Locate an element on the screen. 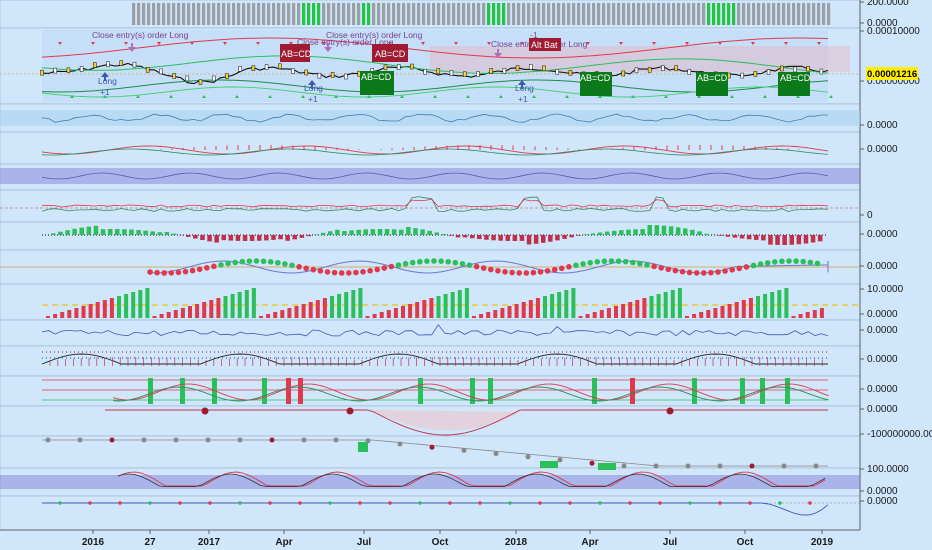 The image size is (932, 550). x-axis: 2016 27 2017 Apr Jul Oct 2018 Apr Jul Oct 2019 is located at coordinates (430, 538).